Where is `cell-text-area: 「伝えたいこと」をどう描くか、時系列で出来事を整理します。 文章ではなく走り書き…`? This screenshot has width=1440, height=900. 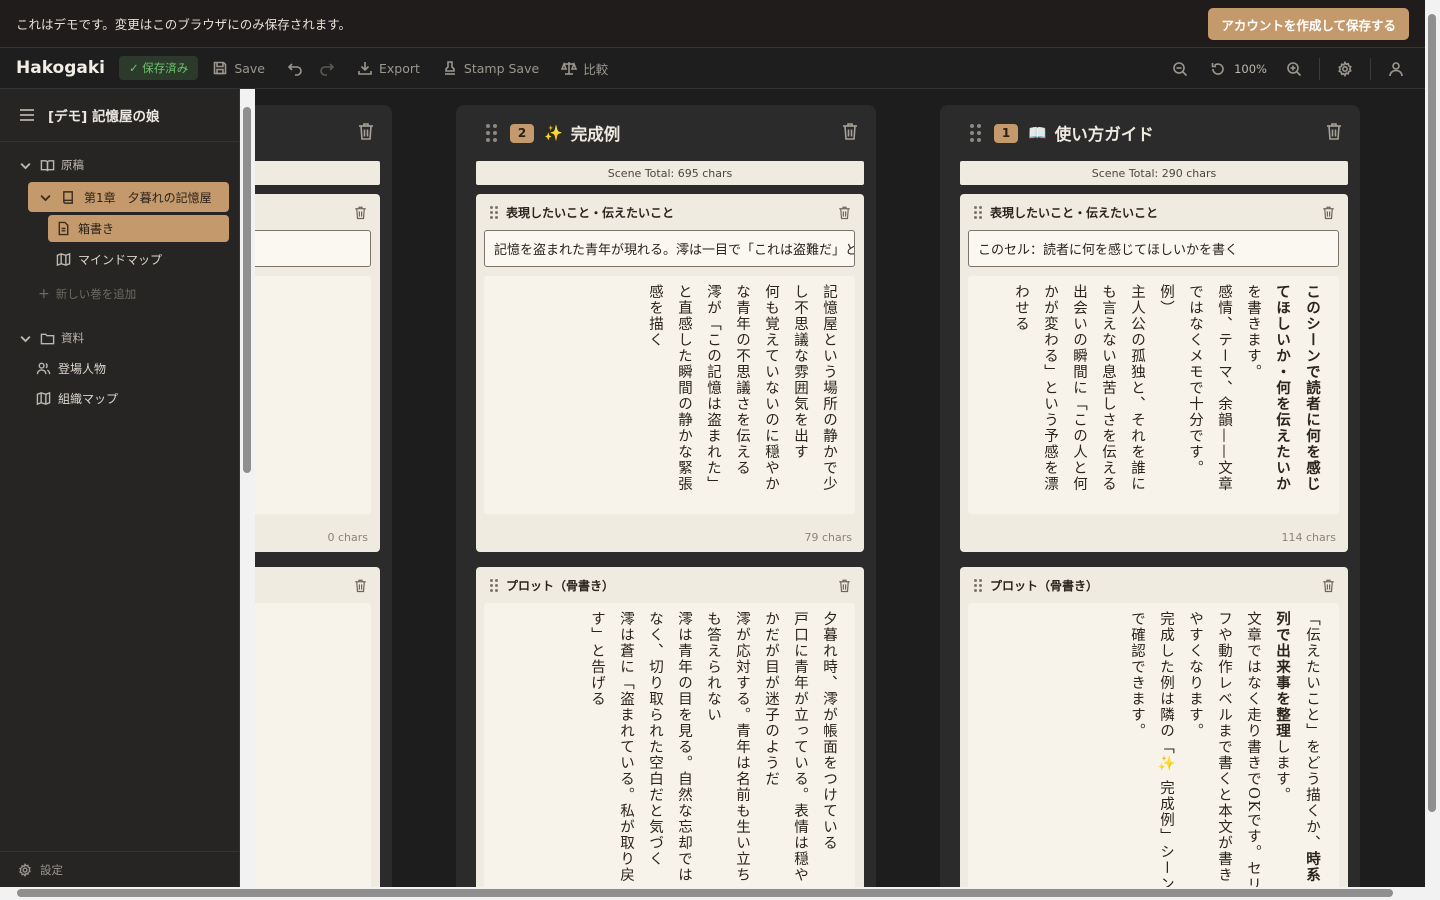
cell-text-area: 「伝えたいこと」をどう描くか、時系列で出来事を整理します。 文章ではなく走り書き… is located at coordinates (1153, 745).